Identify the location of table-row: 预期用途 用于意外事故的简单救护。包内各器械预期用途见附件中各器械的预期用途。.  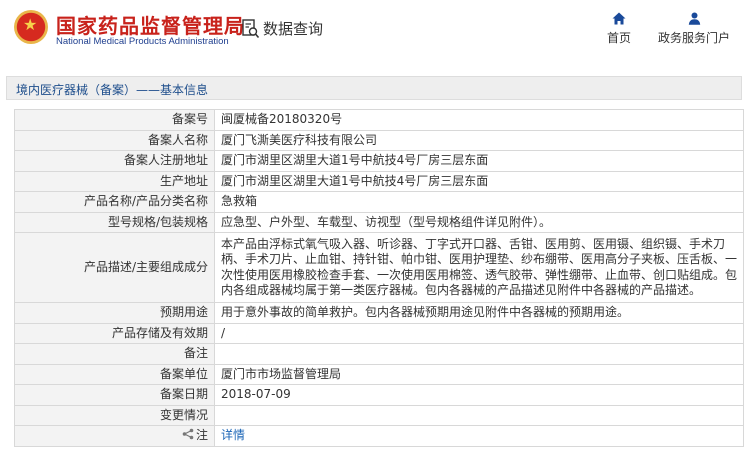
(379, 313).